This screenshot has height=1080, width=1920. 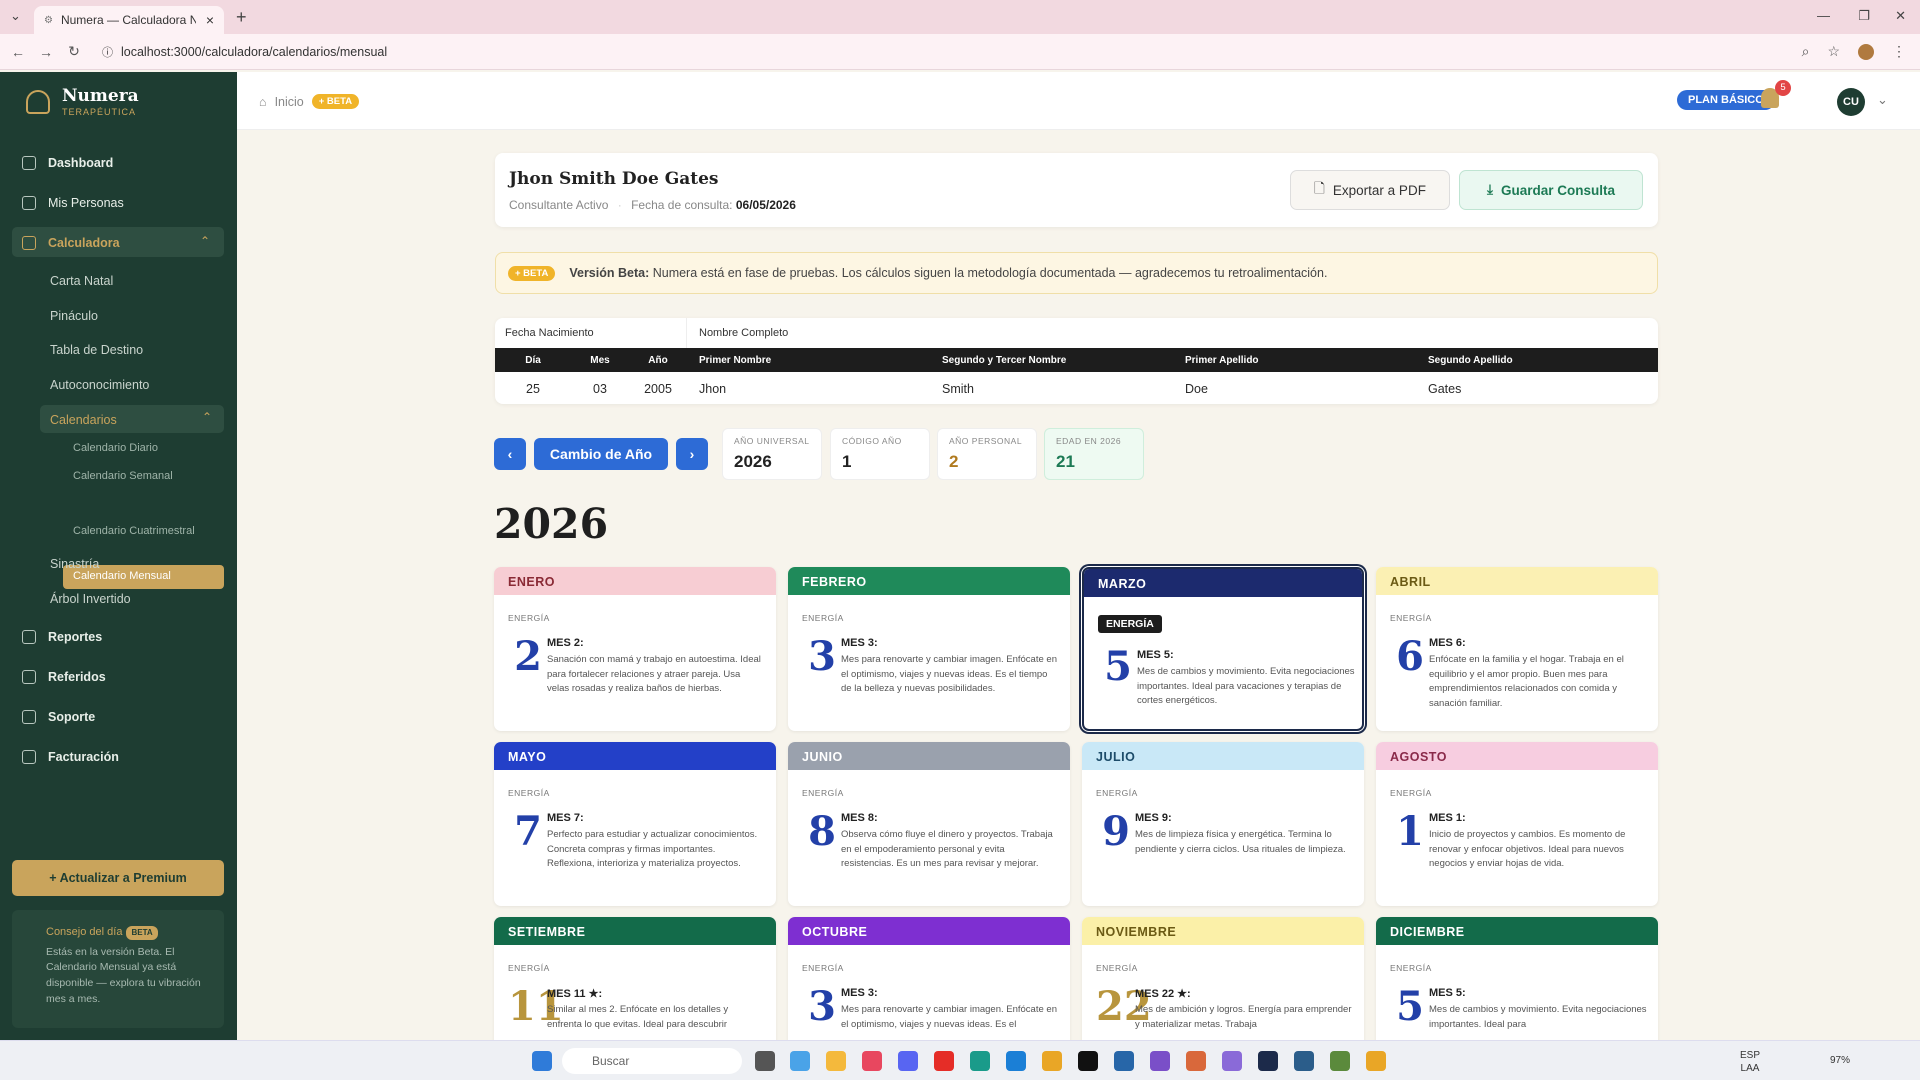 I want to click on task-view-icon, so click(x=765, y=1061).